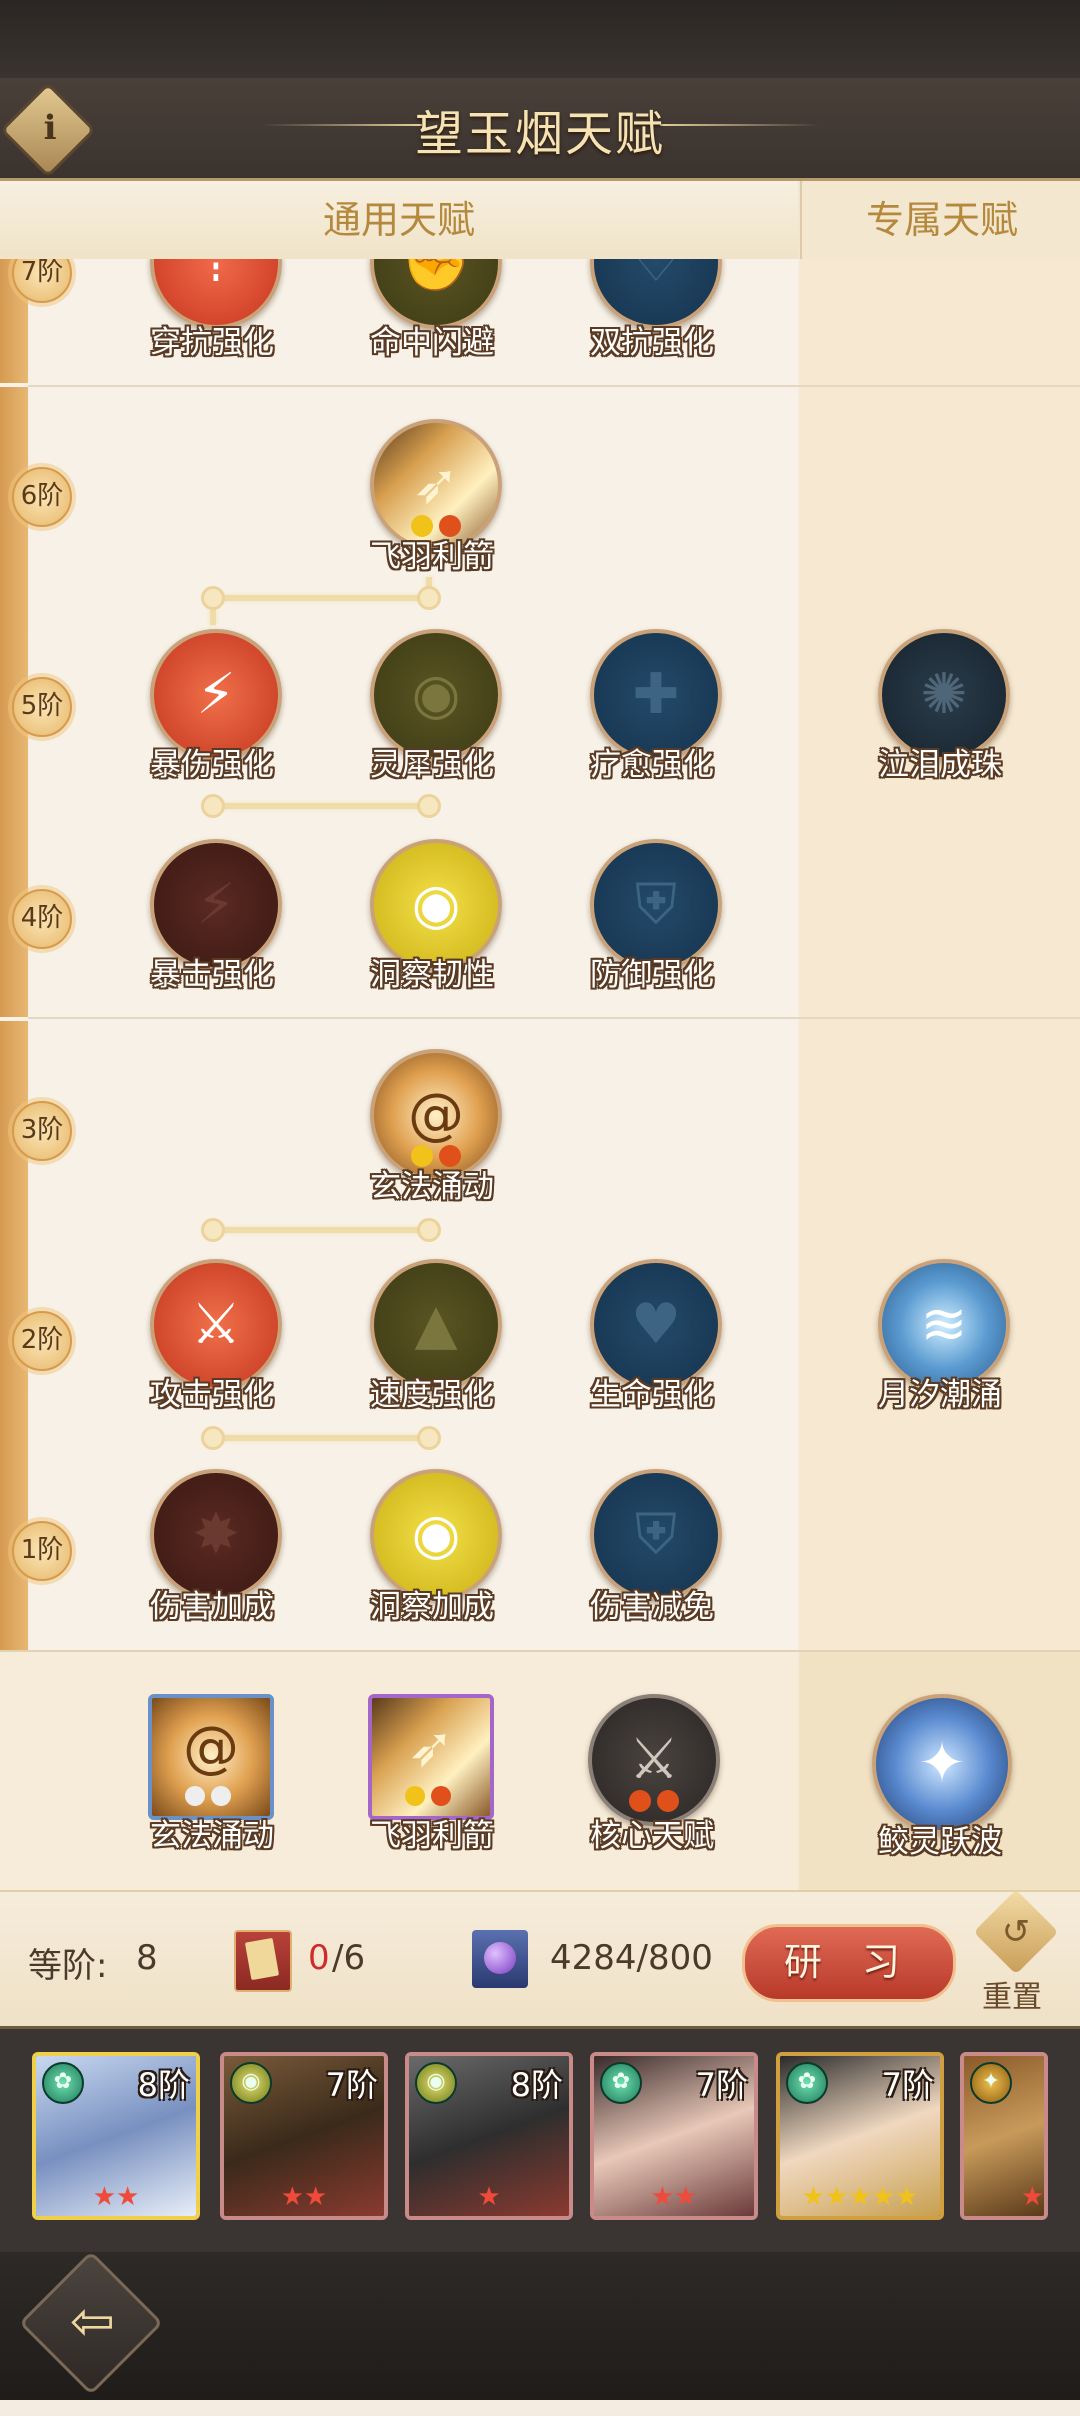 This screenshot has height=2416, width=1080. I want to click on research-button: 研 习, so click(849, 1963).